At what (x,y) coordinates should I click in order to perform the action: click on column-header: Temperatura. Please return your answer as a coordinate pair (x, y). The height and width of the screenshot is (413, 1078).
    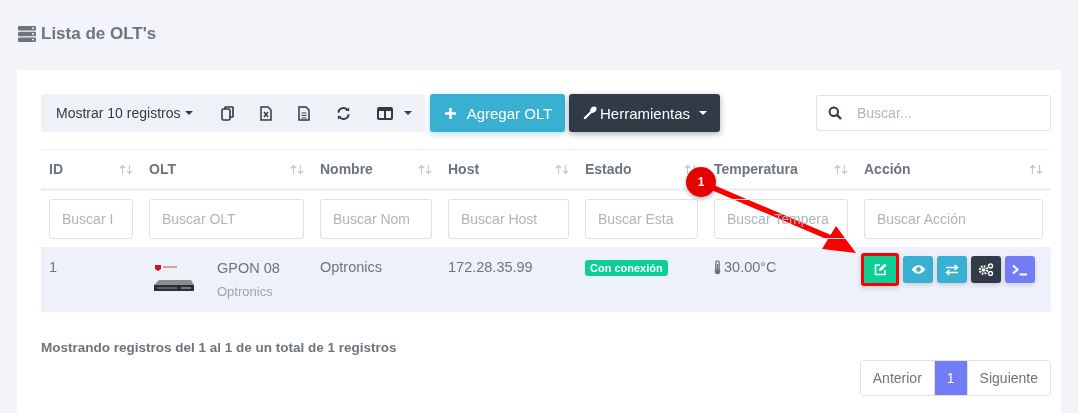
    Looking at the image, I should click on (756, 169).